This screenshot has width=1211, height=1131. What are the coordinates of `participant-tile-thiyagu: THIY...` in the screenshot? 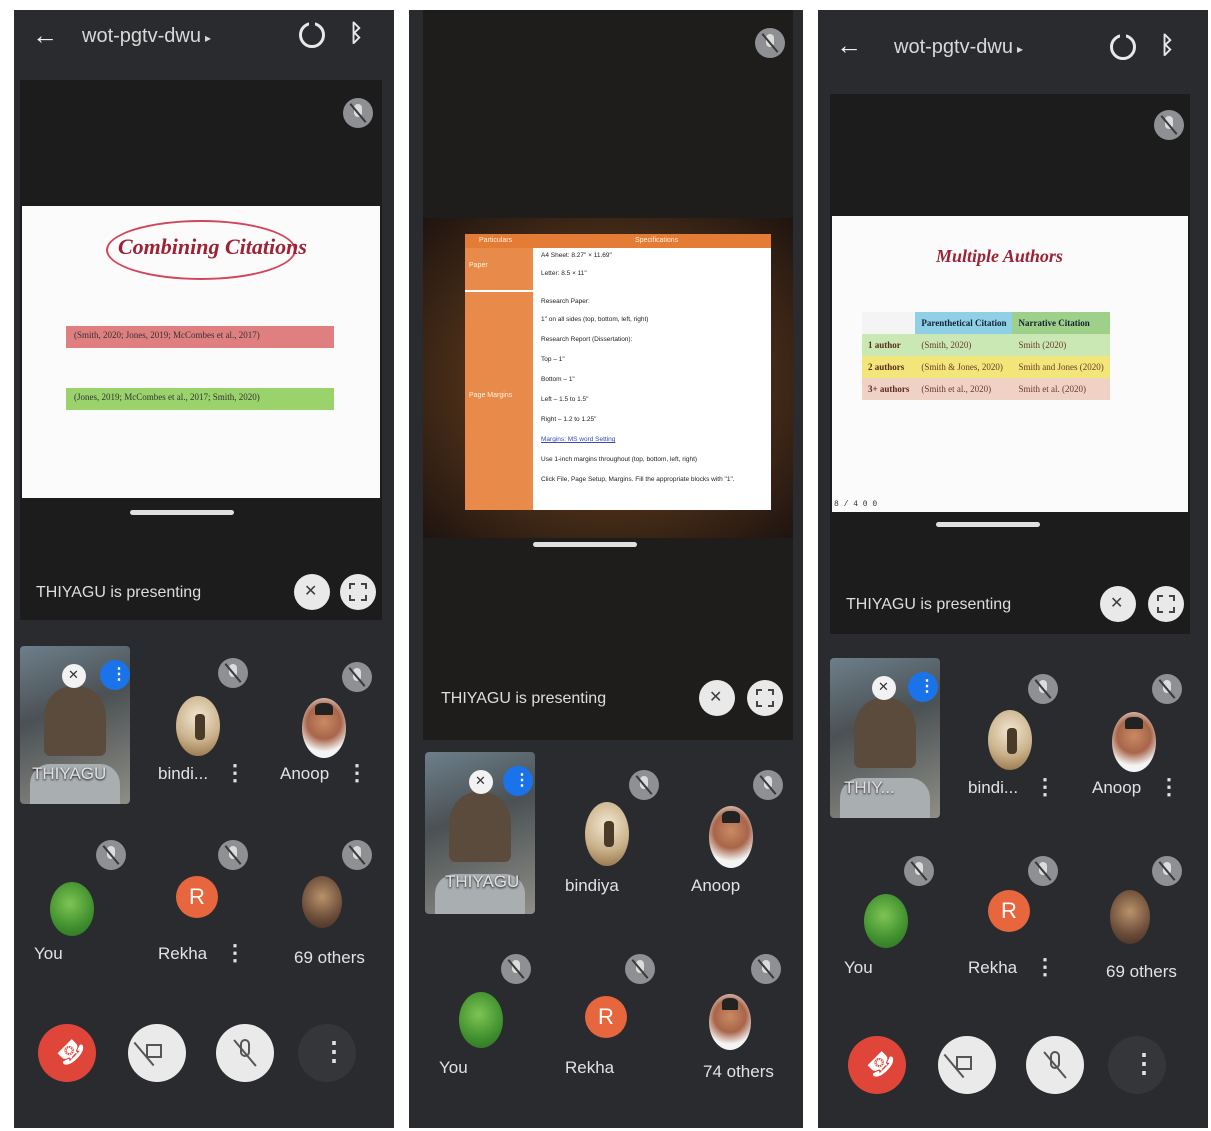 It's located at (885, 738).